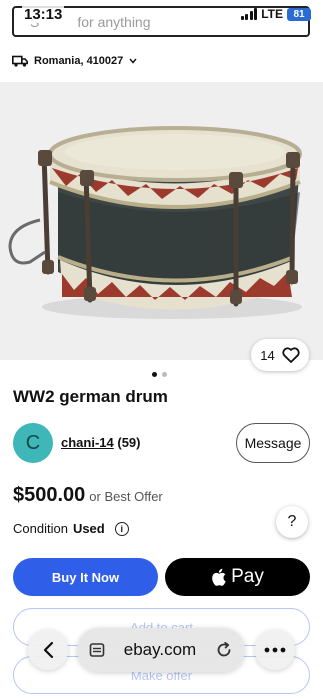 The image size is (323, 699). Describe the element at coordinates (90, 396) in the screenshot. I see `listing-title: WW2 german drum` at that location.